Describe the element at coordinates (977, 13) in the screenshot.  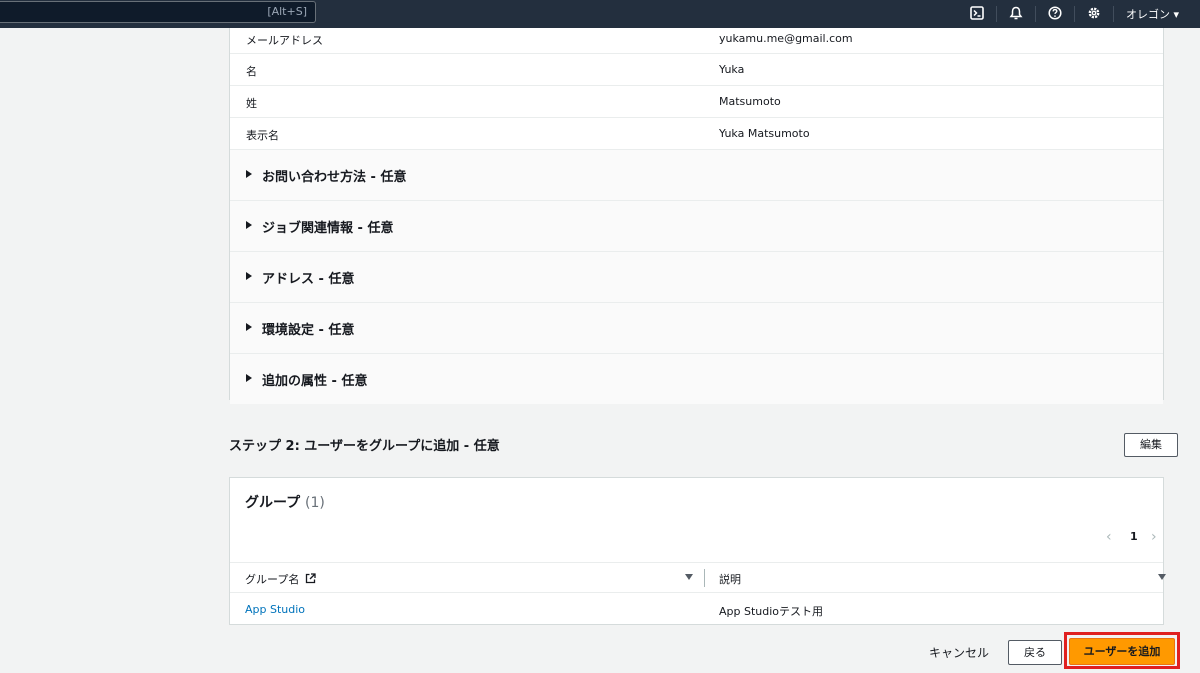
I see `cloudshell-icon` at that location.